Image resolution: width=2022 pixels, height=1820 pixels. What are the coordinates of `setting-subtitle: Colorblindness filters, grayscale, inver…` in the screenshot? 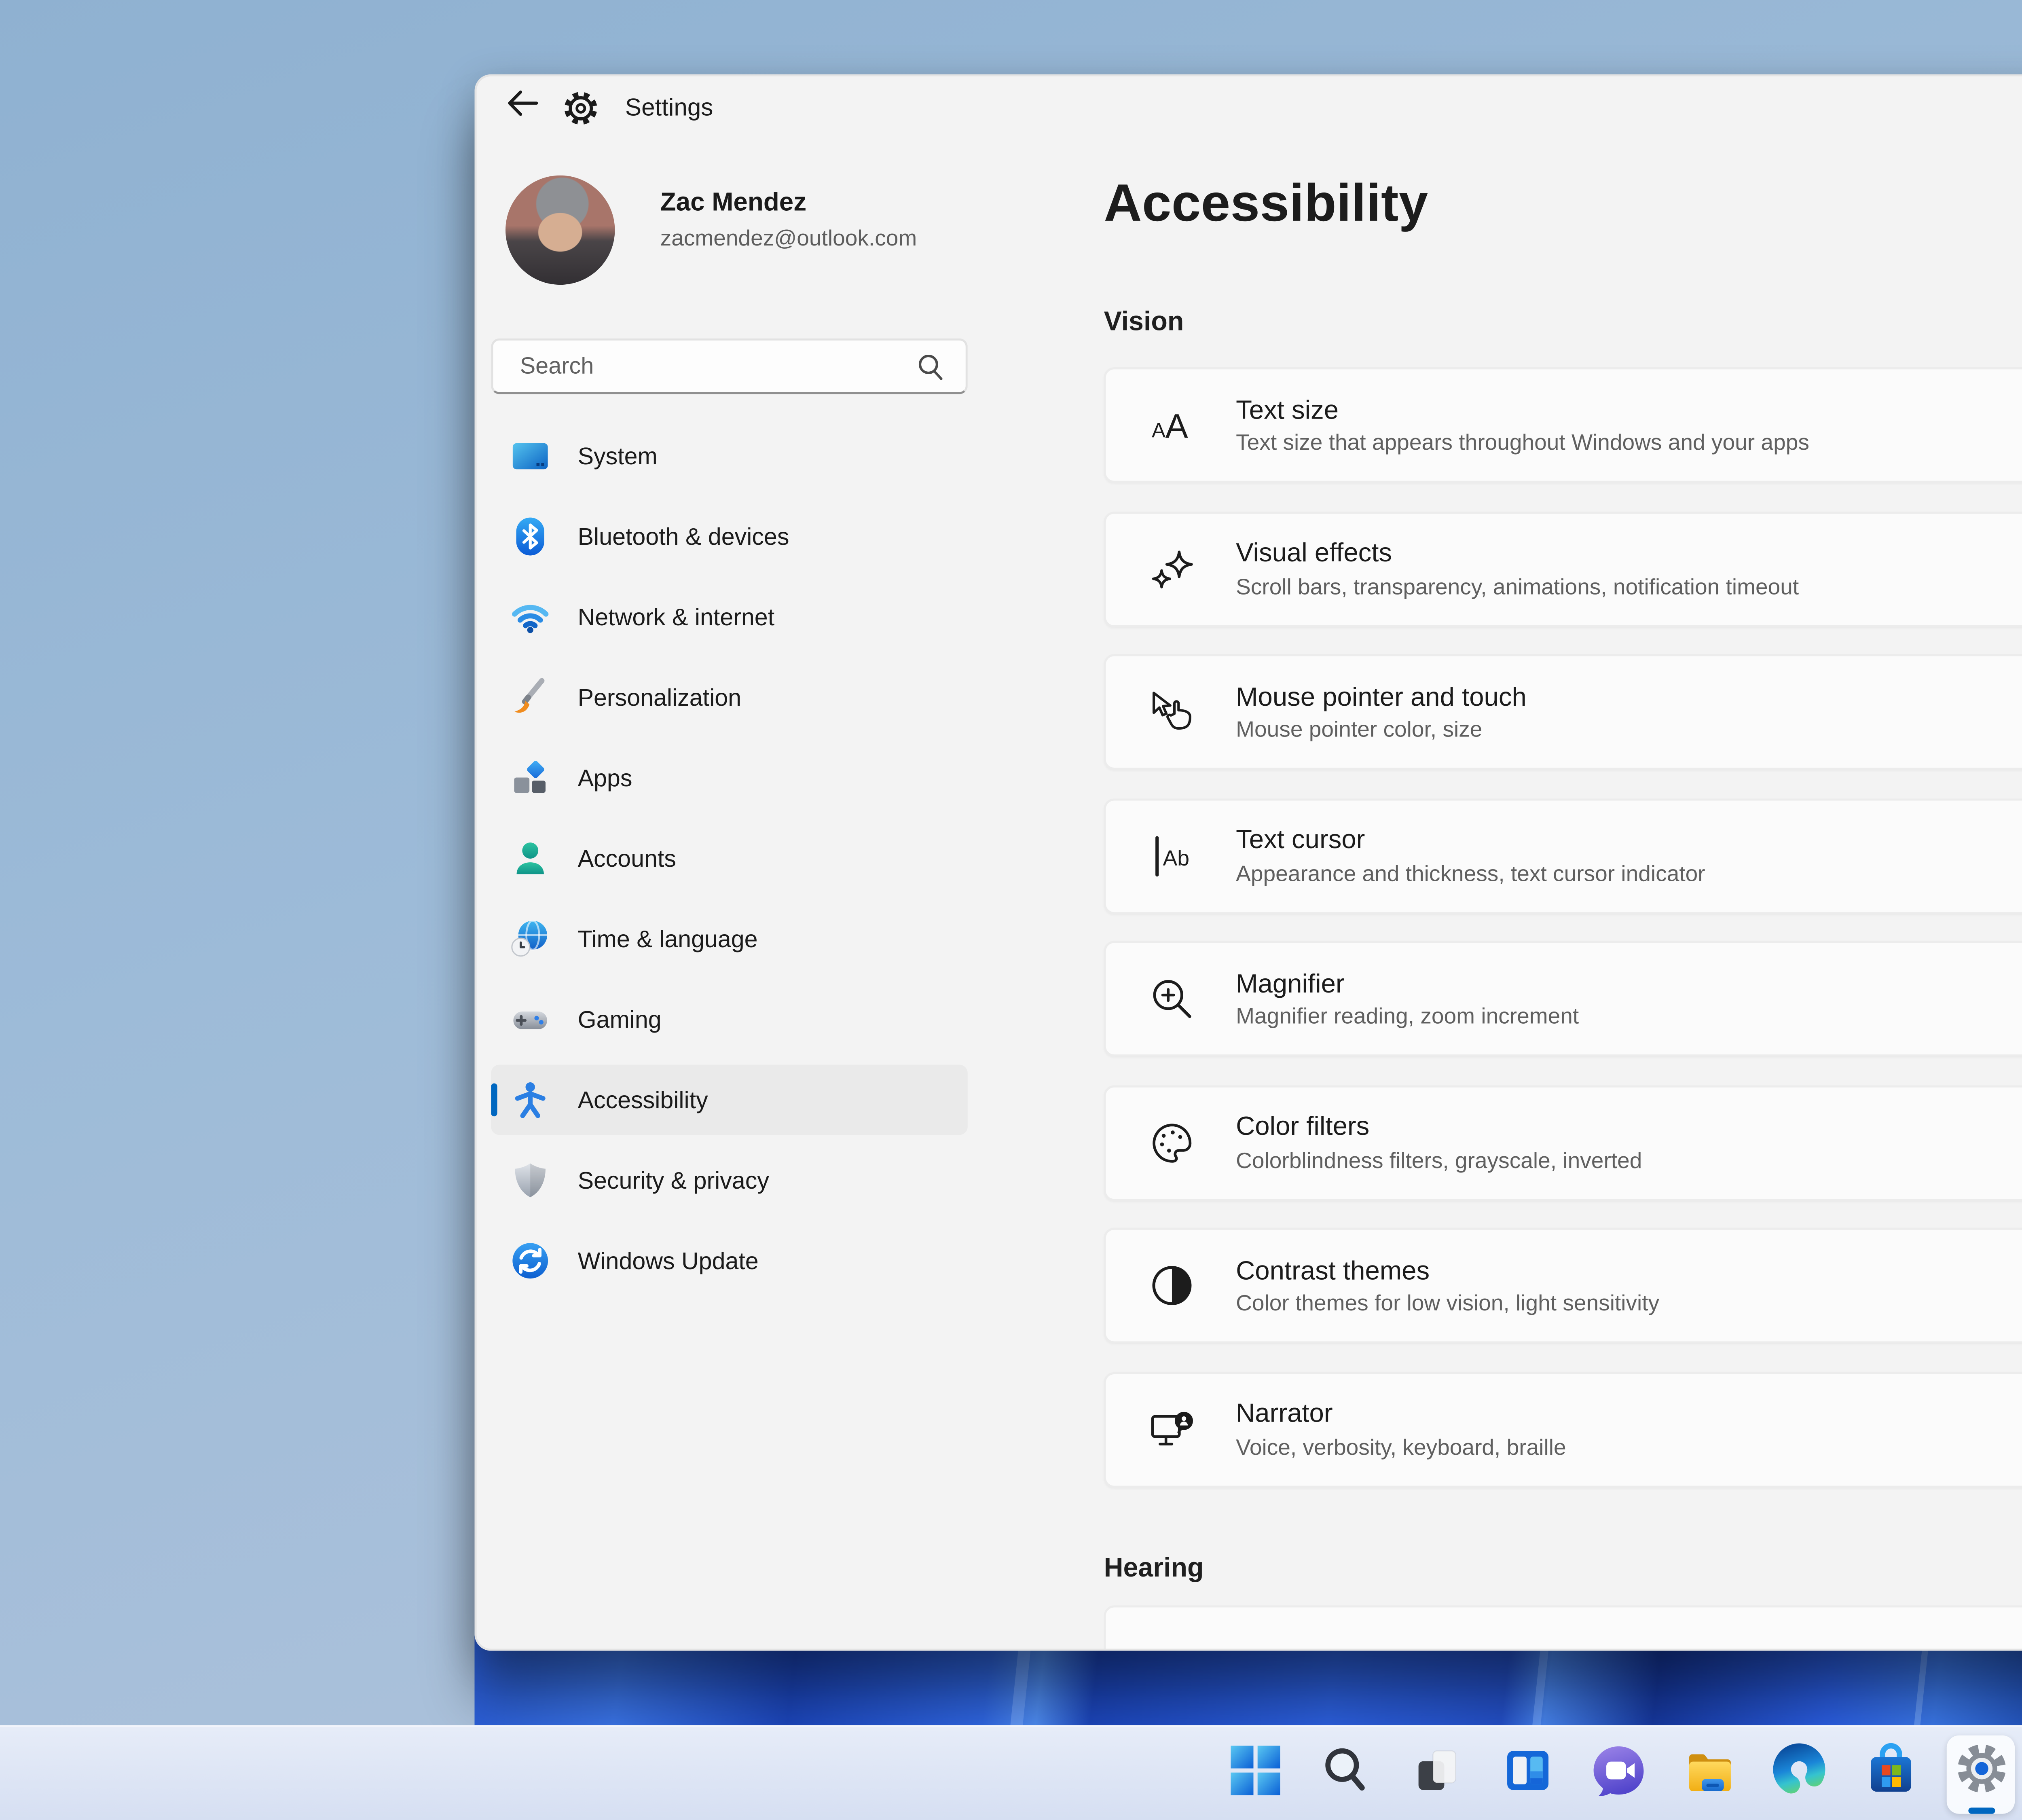 It's located at (1439, 1161).